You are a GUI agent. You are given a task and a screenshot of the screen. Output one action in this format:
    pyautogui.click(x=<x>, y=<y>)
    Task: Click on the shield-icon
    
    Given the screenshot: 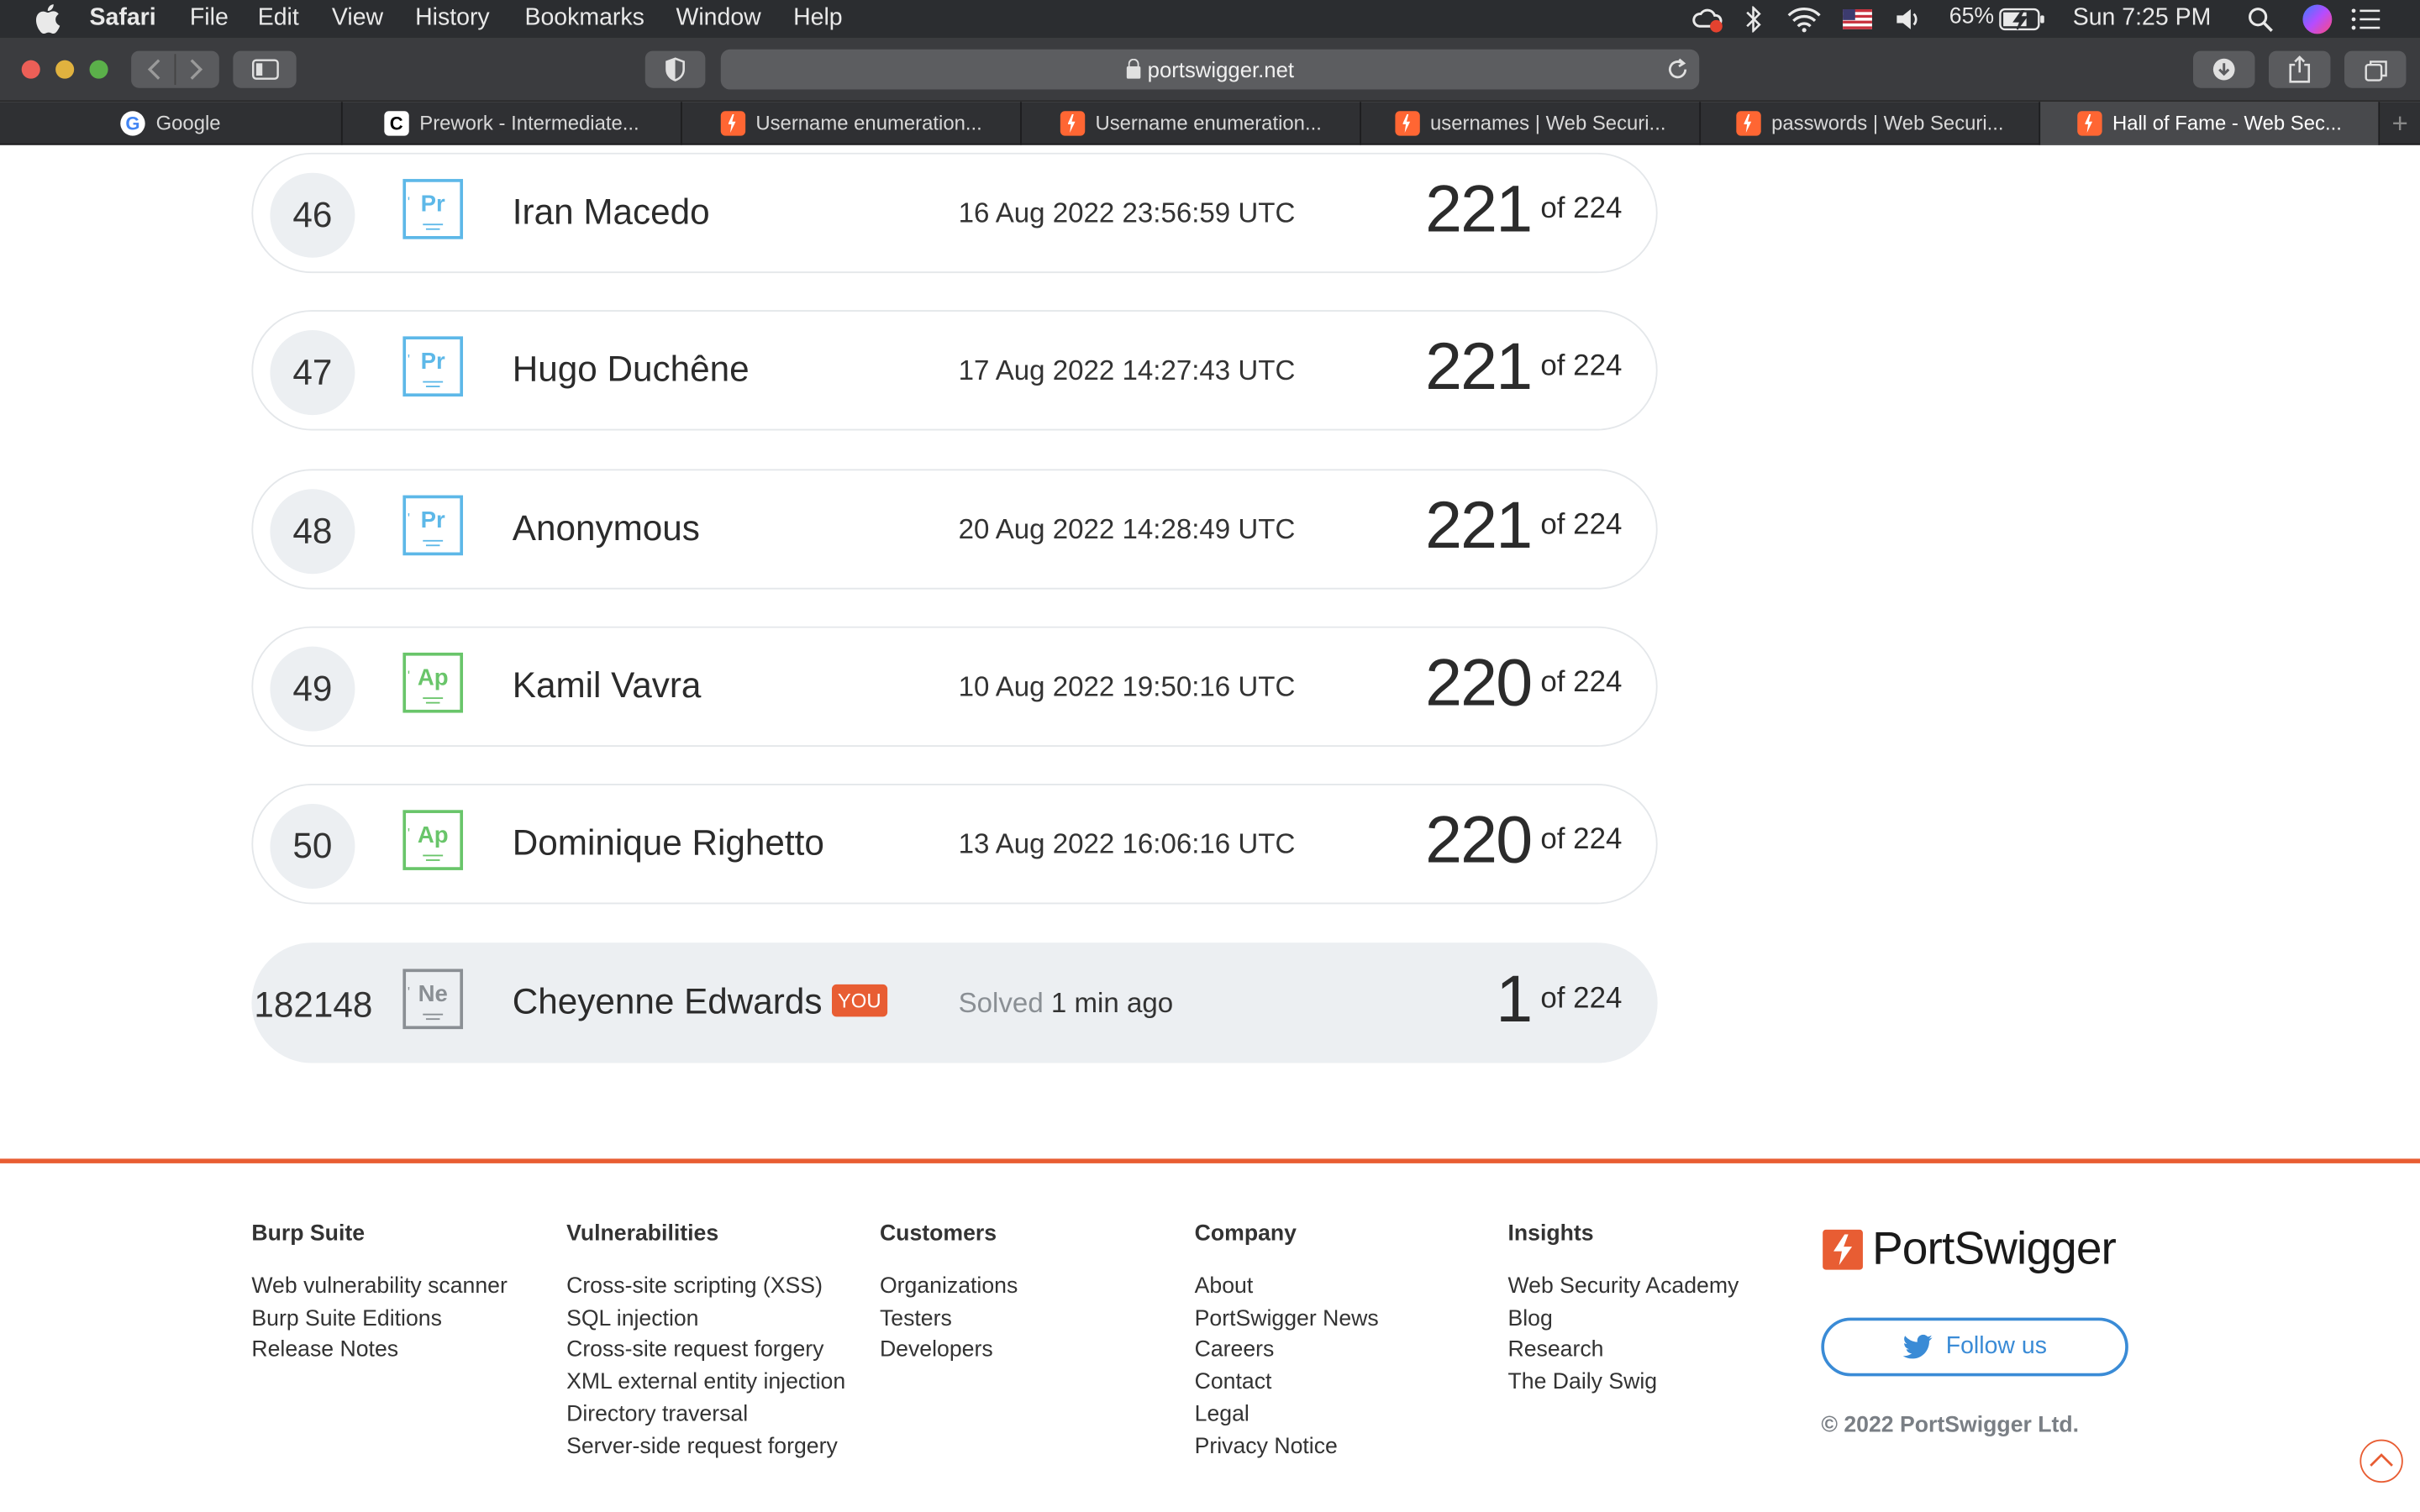 What is the action you would take?
    pyautogui.click(x=675, y=69)
    